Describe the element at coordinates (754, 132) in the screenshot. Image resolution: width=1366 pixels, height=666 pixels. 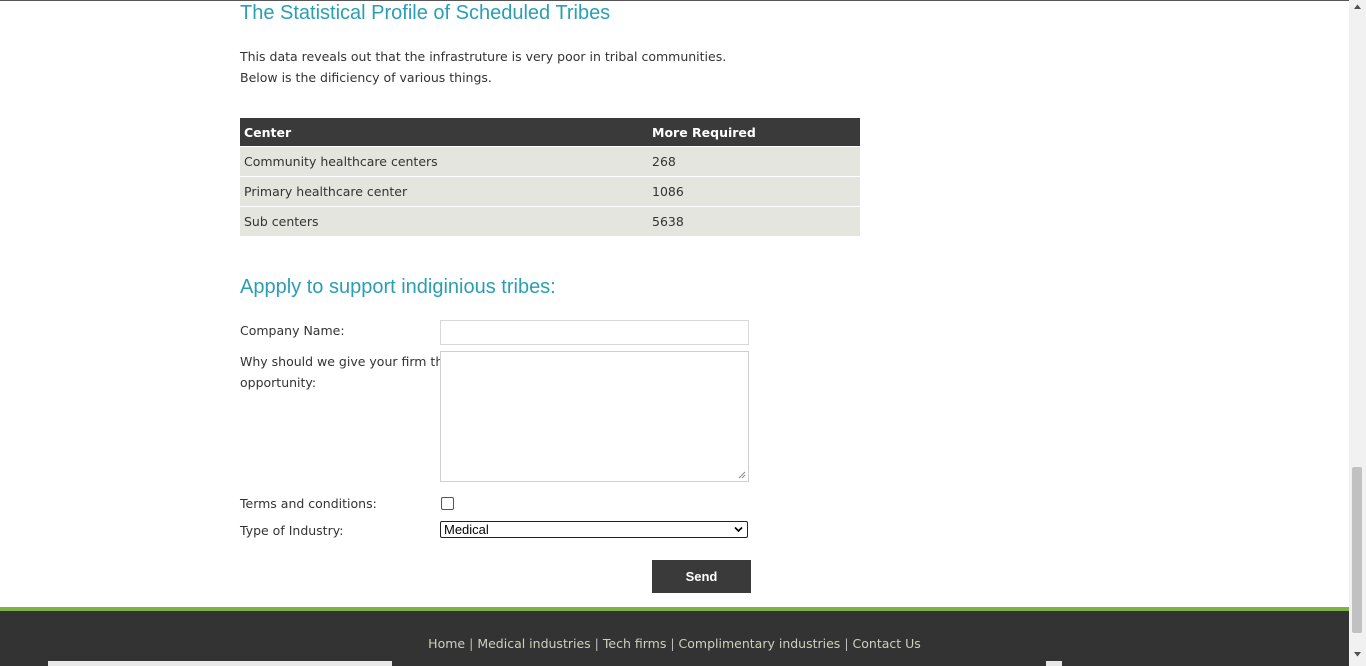
I see `column-header-more-required: More Required` at that location.